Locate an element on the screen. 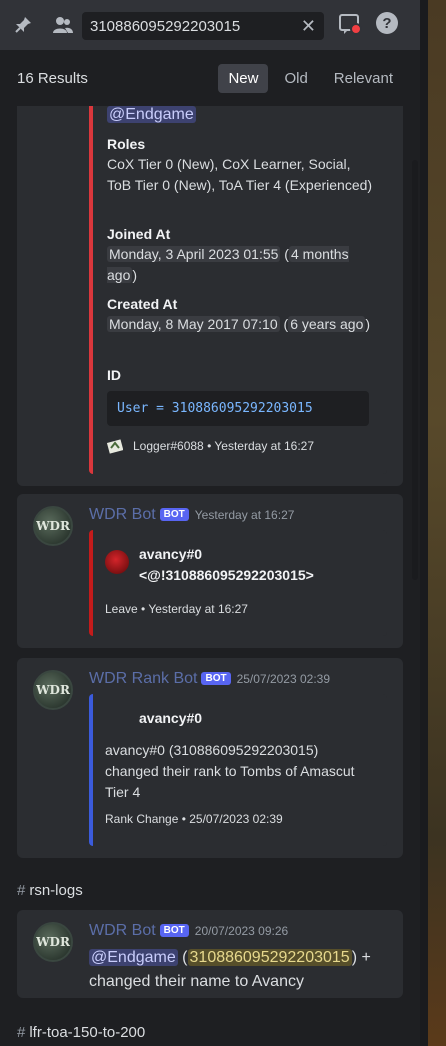 This screenshot has height=1046, width=446. embed-footer: Logger#6088 • Yesterday at 16:27 is located at coordinates (224, 446).